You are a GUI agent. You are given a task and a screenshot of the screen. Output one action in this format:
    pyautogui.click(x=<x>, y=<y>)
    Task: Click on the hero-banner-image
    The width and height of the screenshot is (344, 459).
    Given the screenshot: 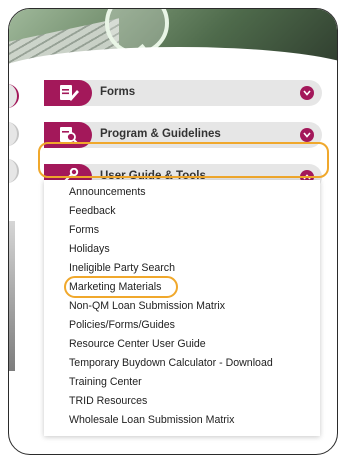 What is the action you would take?
    pyautogui.click(x=173, y=40)
    